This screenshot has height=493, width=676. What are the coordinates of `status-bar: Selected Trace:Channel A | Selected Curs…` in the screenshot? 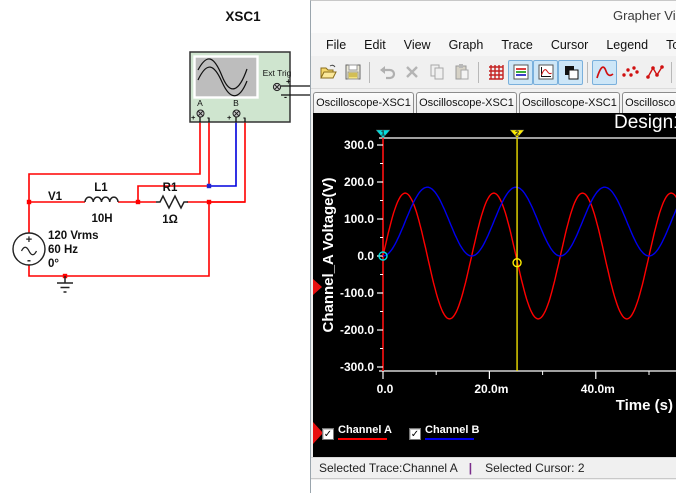 It's located at (493, 468).